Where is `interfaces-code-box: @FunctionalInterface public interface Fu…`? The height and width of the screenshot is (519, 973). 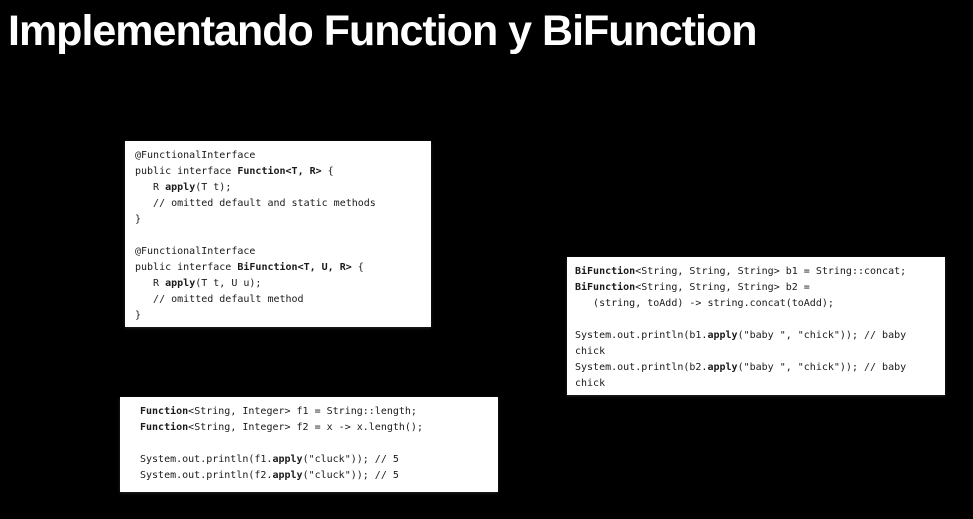 interfaces-code-box: @FunctionalInterface public interface Fu… is located at coordinates (278, 234).